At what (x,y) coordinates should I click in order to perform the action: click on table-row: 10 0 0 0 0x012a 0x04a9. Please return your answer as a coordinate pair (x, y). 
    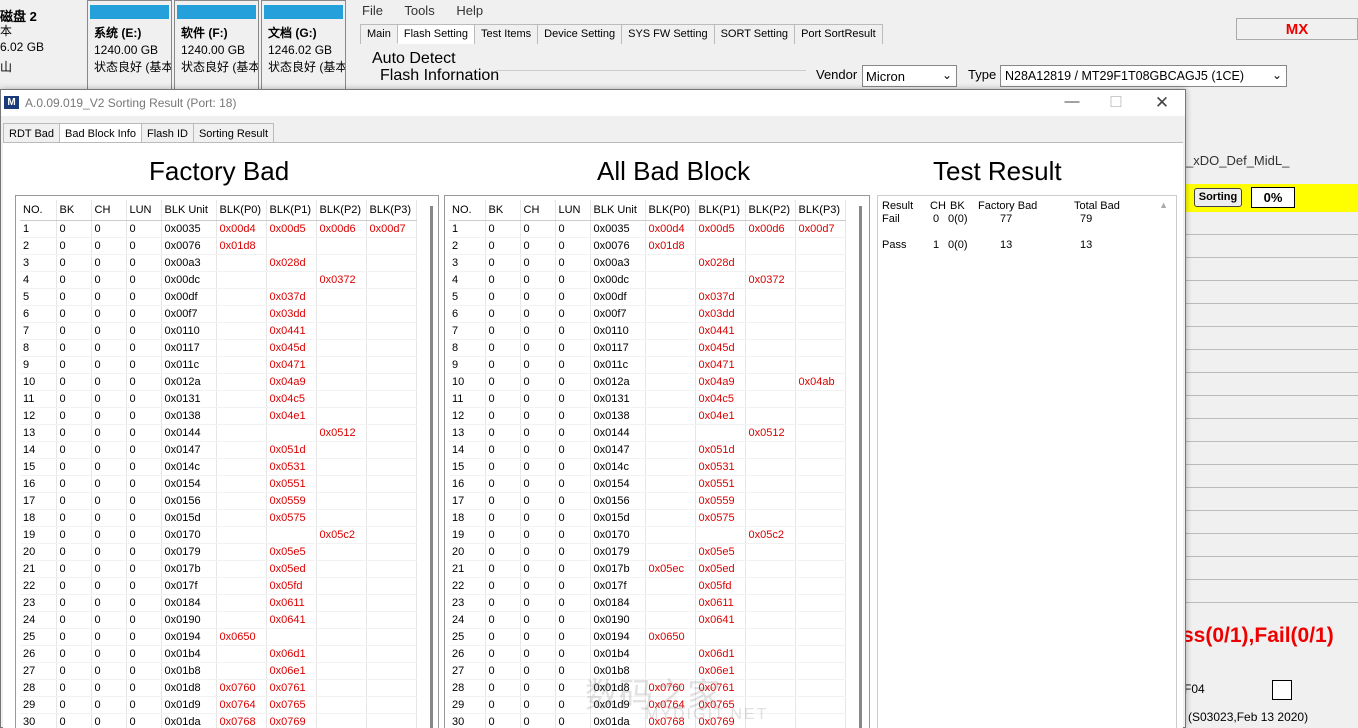
    Looking at the image, I should click on (218, 382).